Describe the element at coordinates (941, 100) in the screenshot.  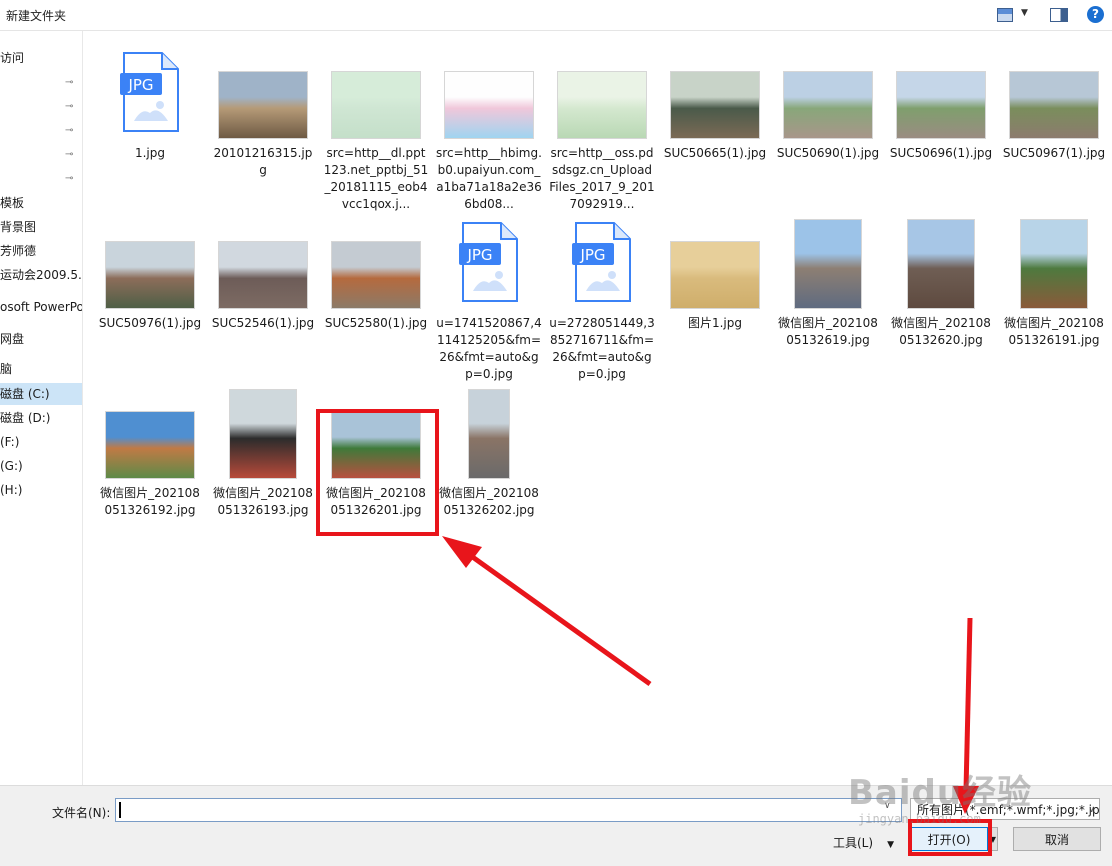
I see `file-item: SUC50696(1).jpg` at that location.